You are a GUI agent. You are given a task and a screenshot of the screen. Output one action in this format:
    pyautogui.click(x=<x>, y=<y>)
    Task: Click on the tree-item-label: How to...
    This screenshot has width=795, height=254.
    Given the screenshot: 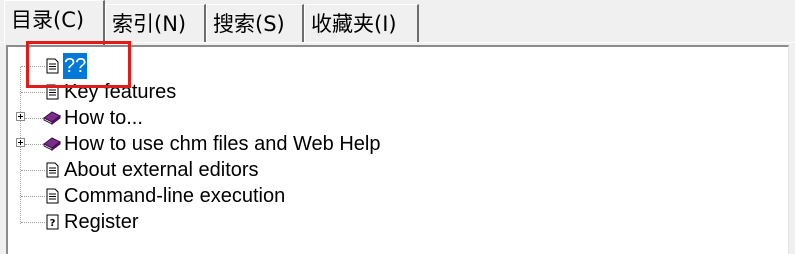 What is the action you would take?
    pyautogui.click(x=103, y=118)
    